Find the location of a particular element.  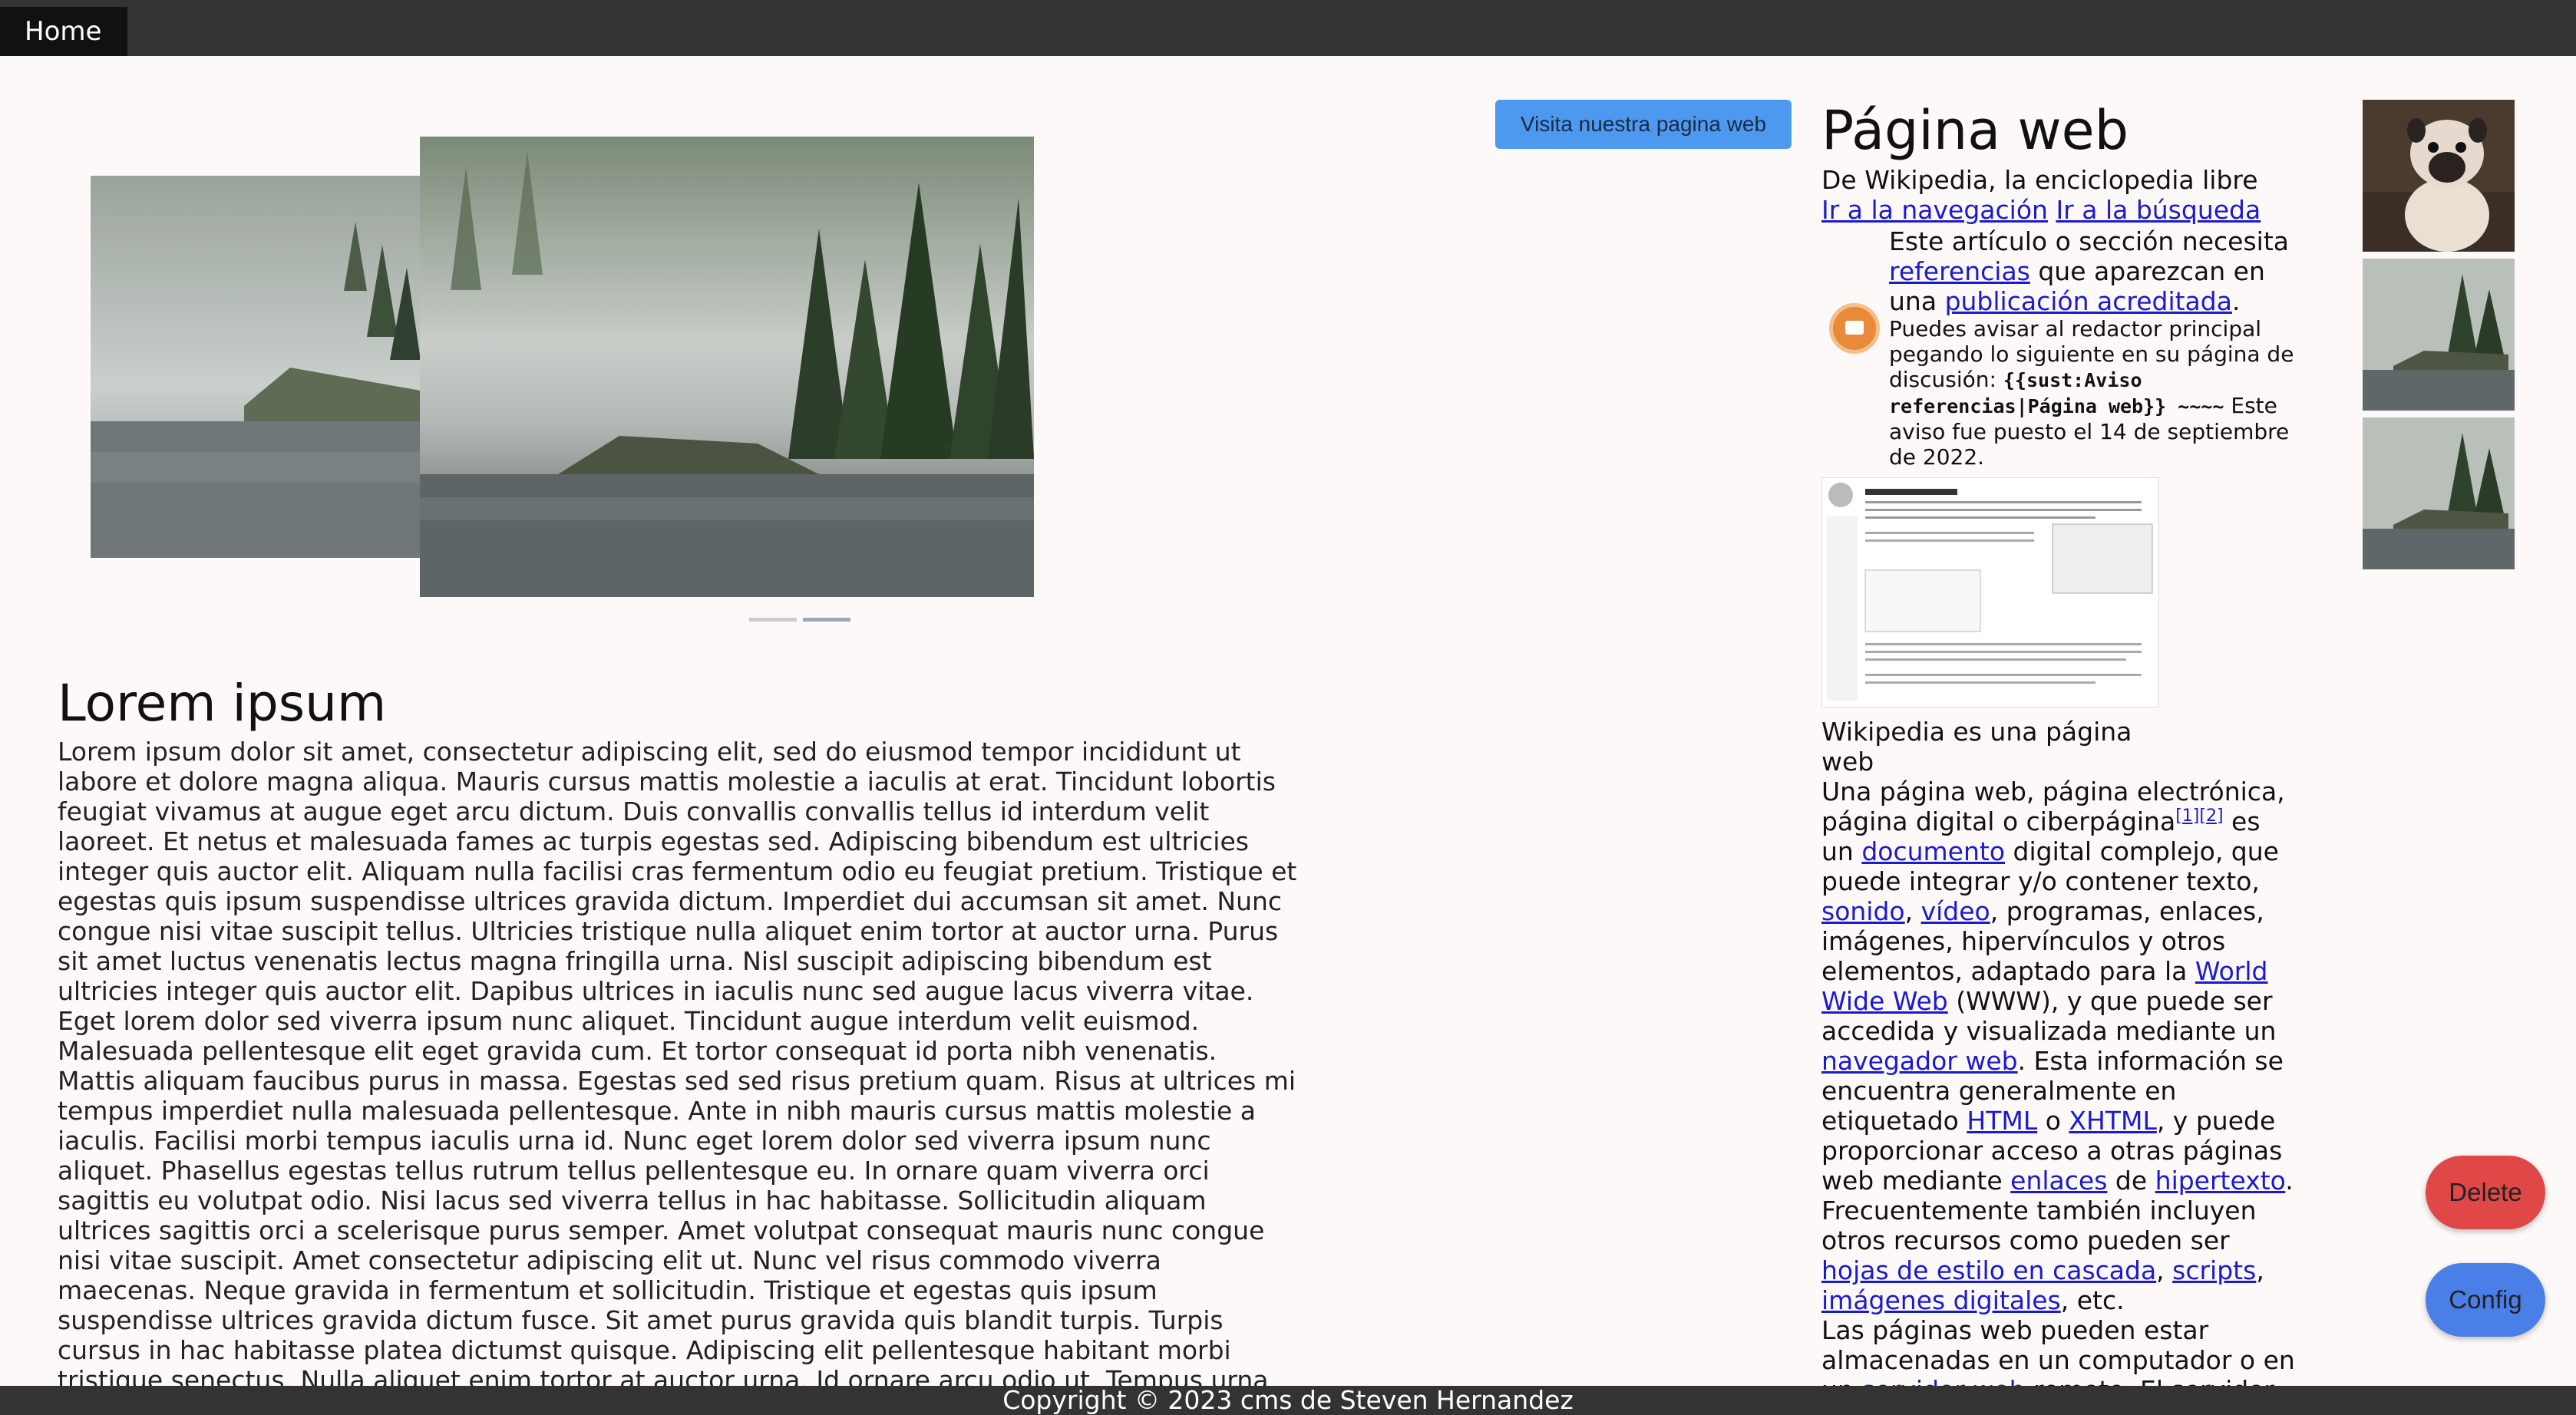

publication-link: publicación acreditada is located at coordinates (2088, 301).